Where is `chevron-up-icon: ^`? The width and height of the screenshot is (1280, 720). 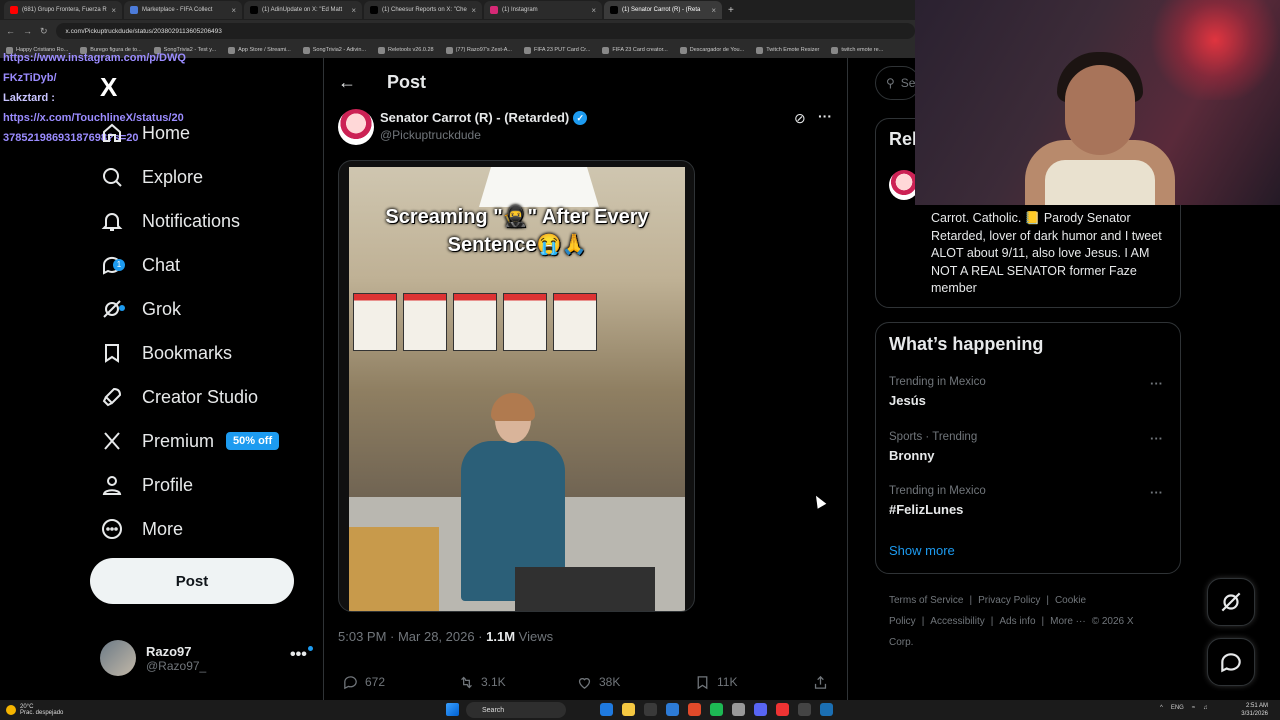 chevron-up-icon: ^ is located at coordinates (1161, 708).